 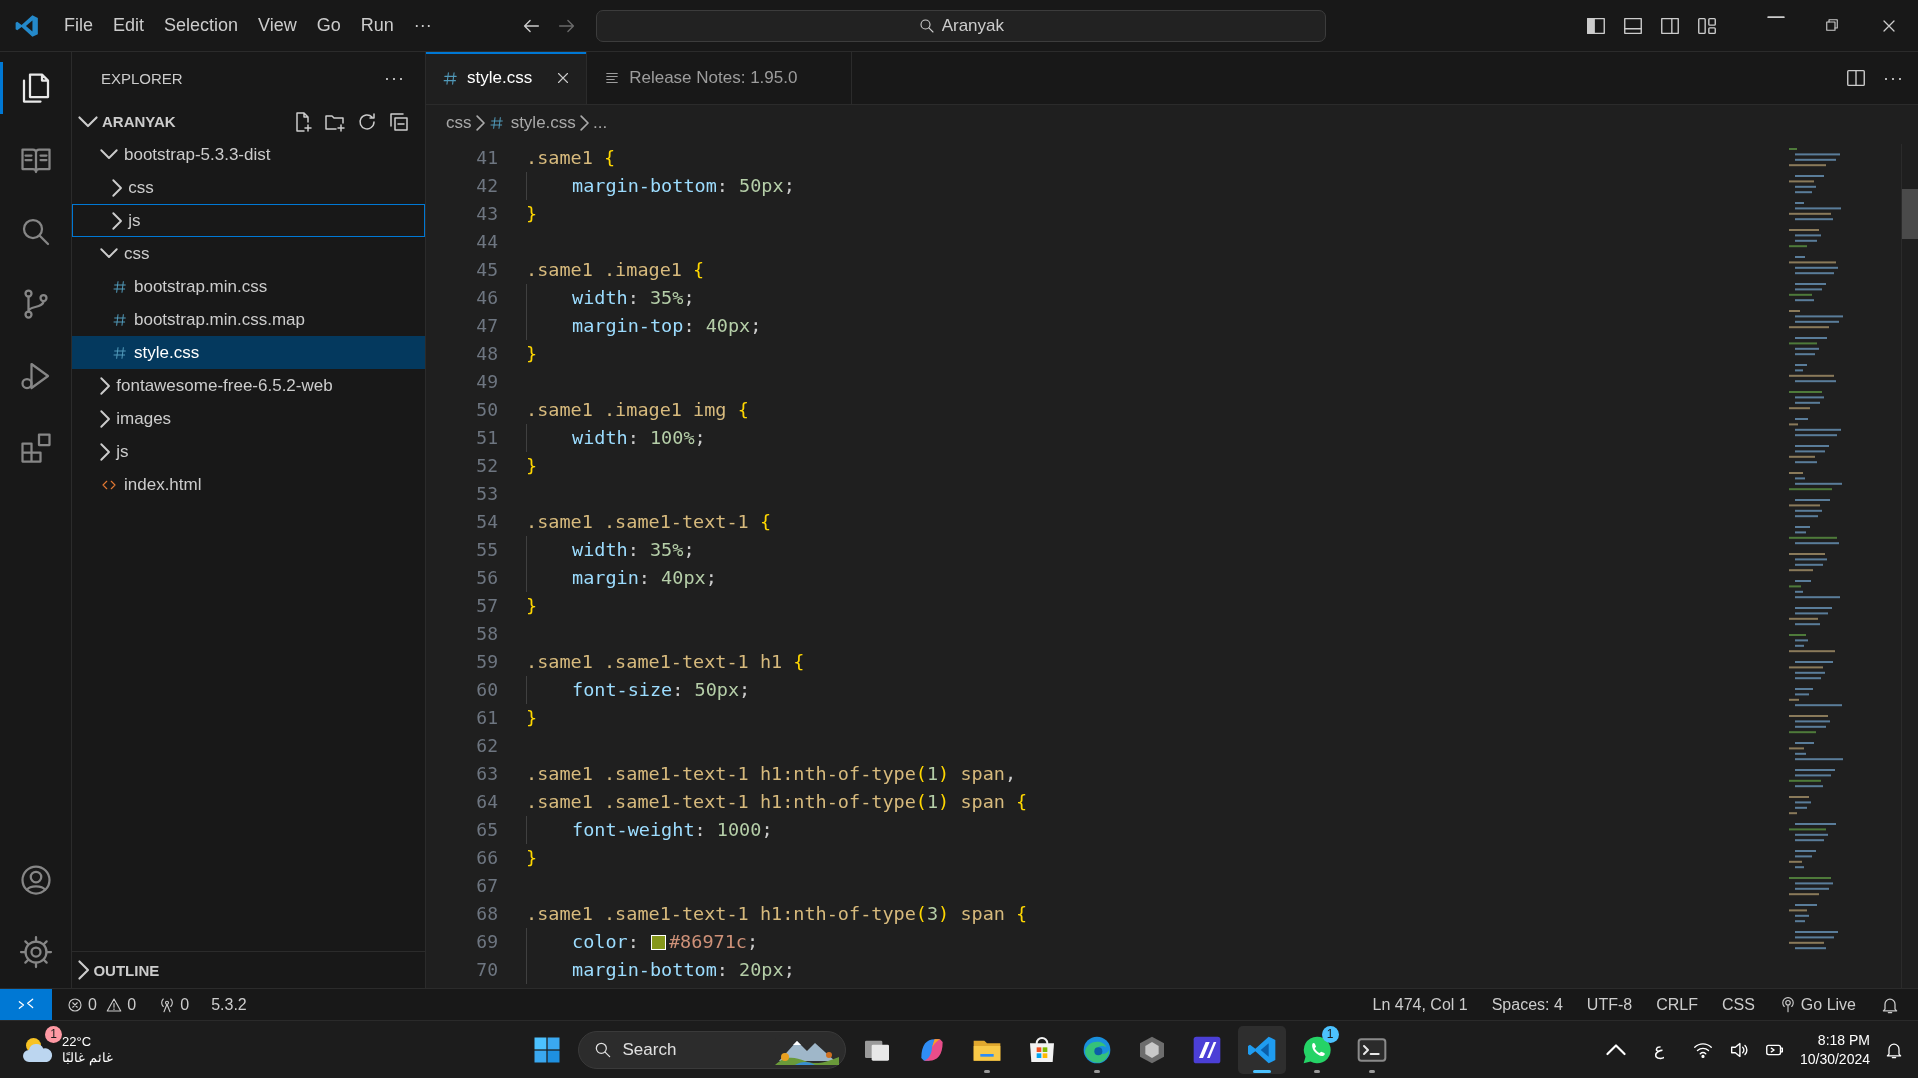 What do you see at coordinates (486, 438) in the screenshot?
I see `line-number: 51` at bounding box center [486, 438].